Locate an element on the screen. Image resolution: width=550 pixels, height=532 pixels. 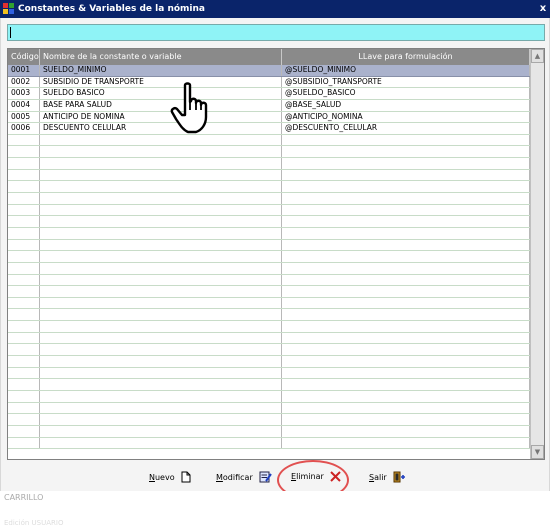
table-row: 0003 SUELDO BASICO @SUELDO_BASICO is located at coordinates (276, 94).